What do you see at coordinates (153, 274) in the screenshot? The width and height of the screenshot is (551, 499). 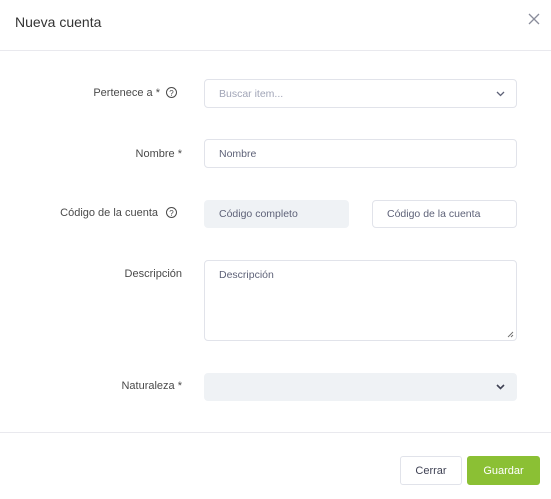 I see `descripcion-label: Descripción` at bounding box center [153, 274].